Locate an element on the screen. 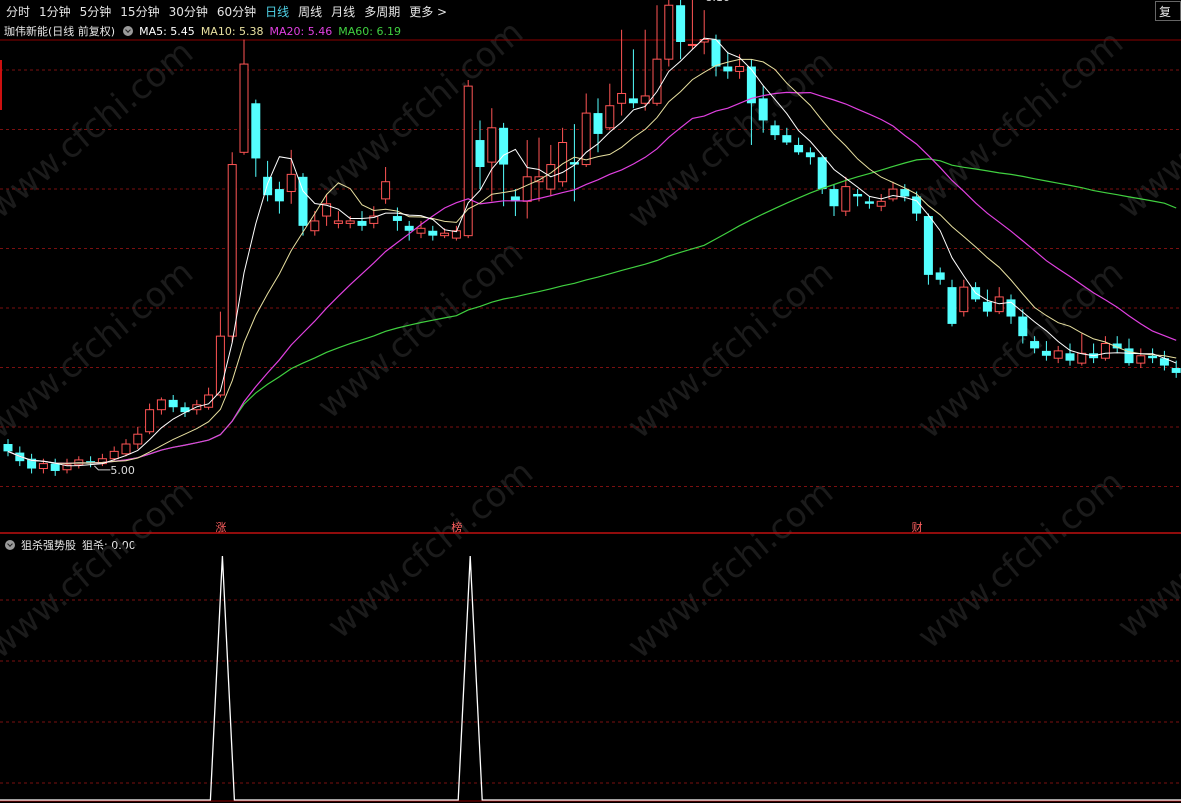 The height and width of the screenshot is (803, 1181). low-pointer is located at coordinates (102, 468).